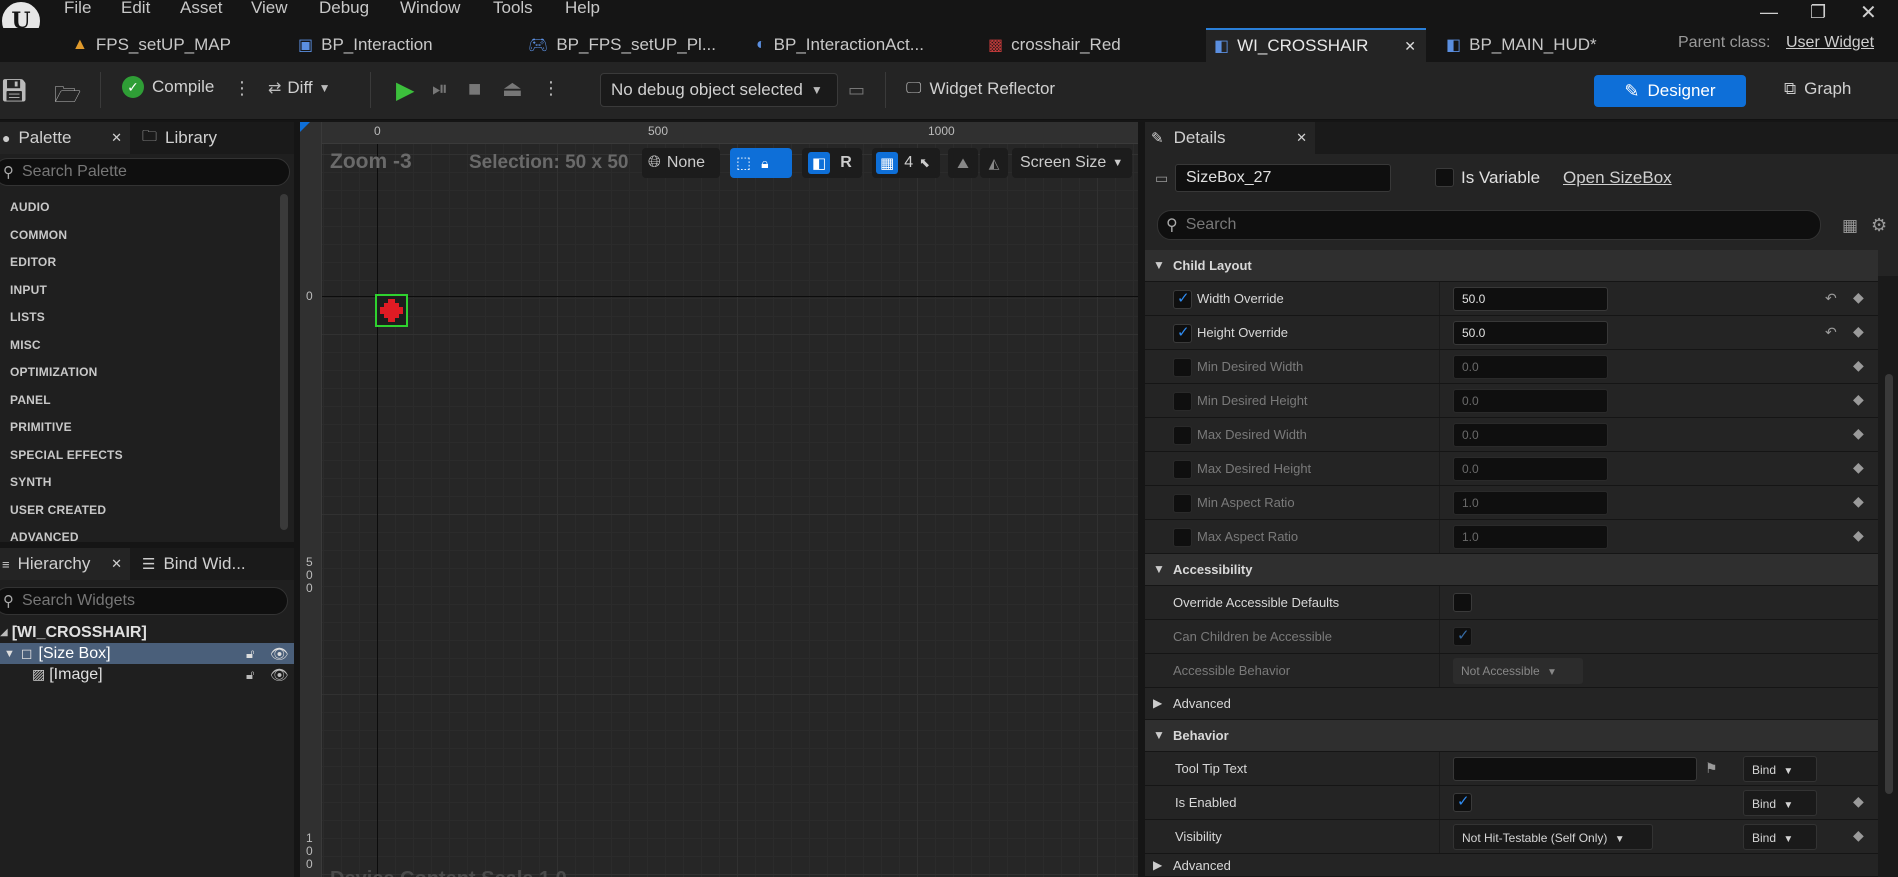 The height and width of the screenshot is (877, 1898). Describe the element at coordinates (1182, 367) in the screenshot. I see `min-desired-width-checkbox` at that location.